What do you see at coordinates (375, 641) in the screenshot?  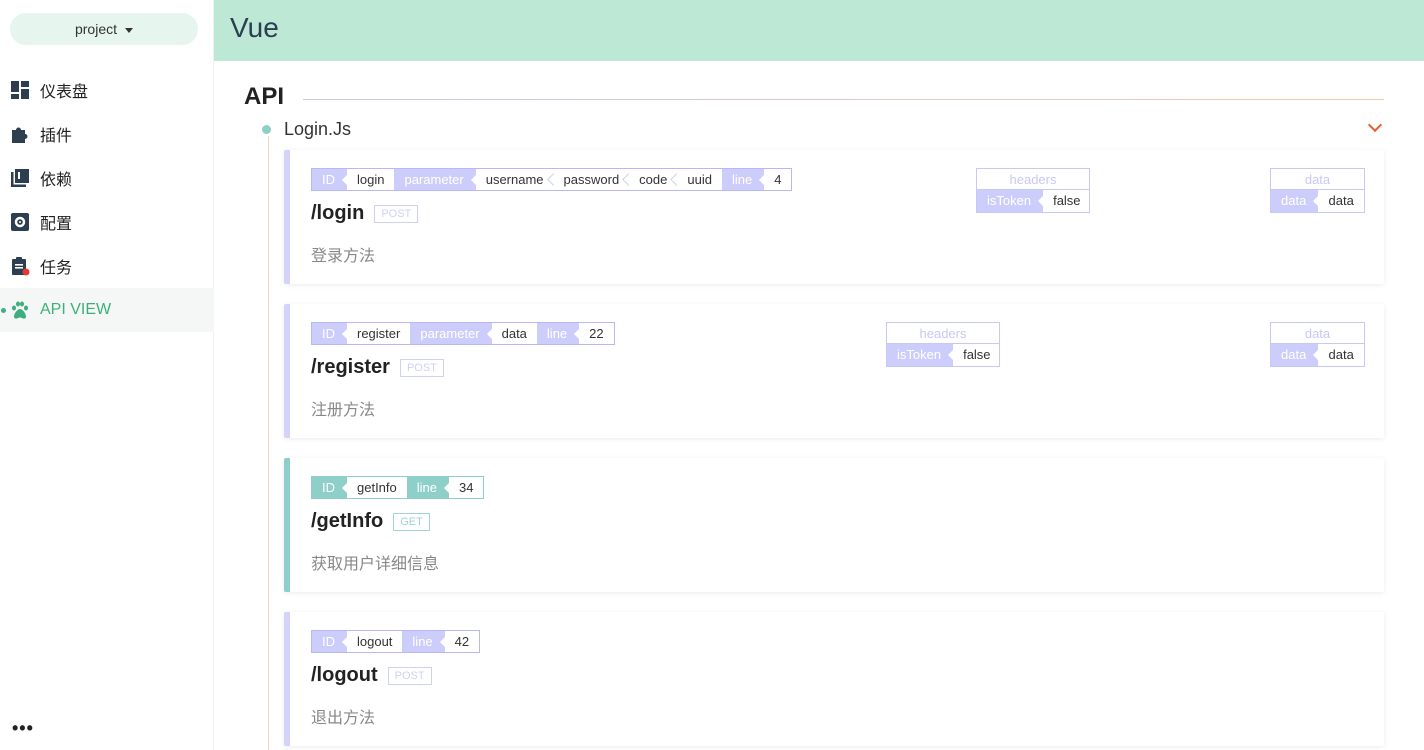 I see `tag-value: logout` at bounding box center [375, 641].